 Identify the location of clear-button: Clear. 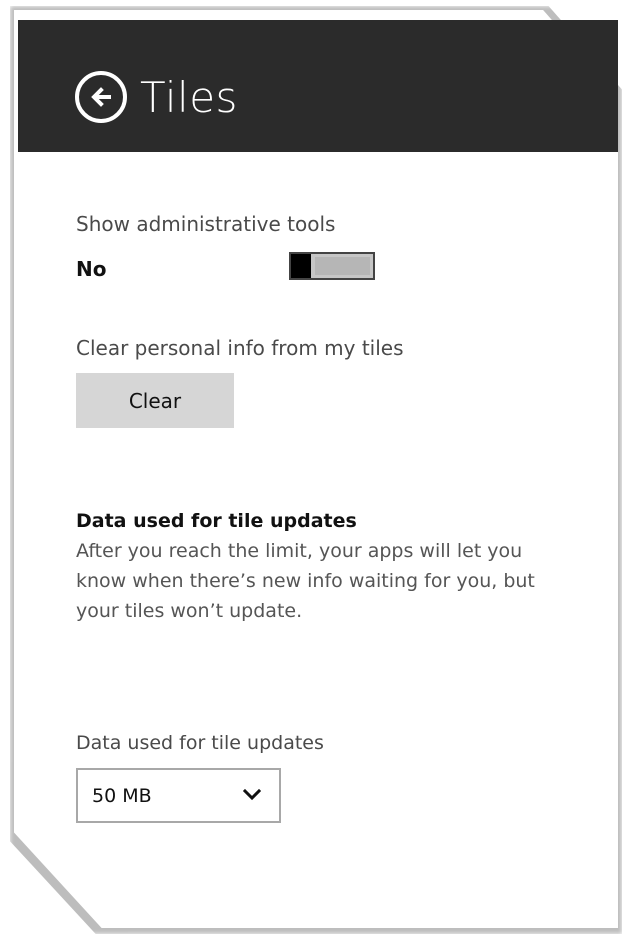
(155, 400).